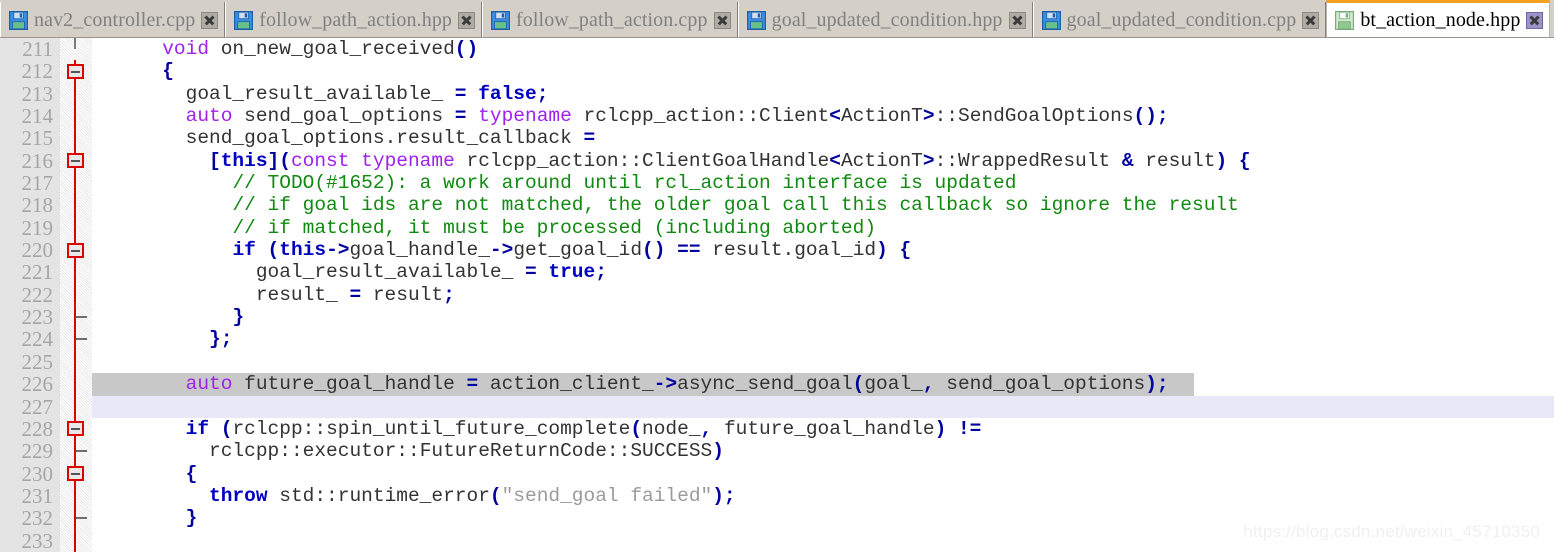 The image size is (1554, 552). What do you see at coordinates (30, 384) in the screenshot?
I see `line-number: 226` at bounding box center [30, 384].